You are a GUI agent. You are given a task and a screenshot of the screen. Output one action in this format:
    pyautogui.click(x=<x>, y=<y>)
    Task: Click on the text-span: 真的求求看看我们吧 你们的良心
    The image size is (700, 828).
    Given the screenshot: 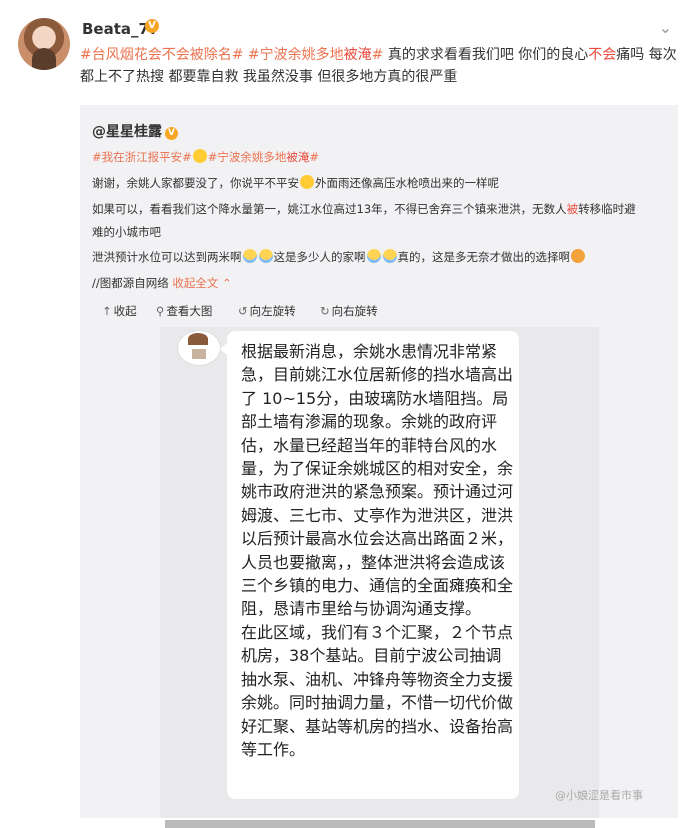 What is the action you would take?
    pyautogui.click(x=486, y=55)
    